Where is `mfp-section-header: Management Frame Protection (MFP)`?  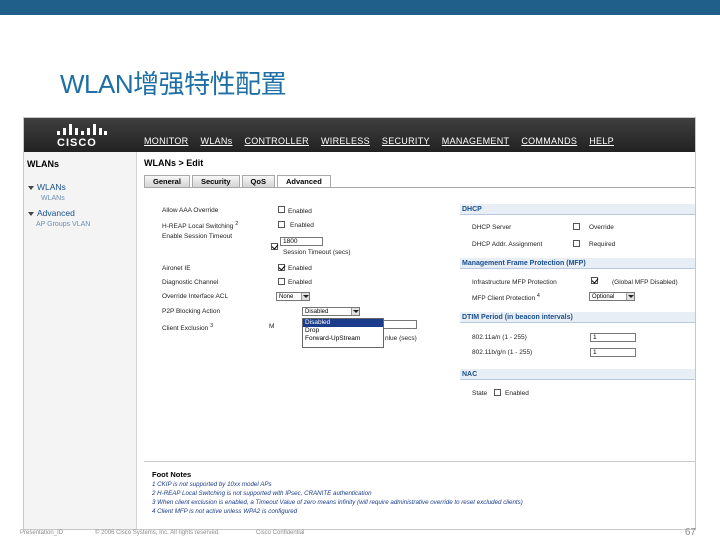 mfp-section-header: Management Frame Protection (MFP) is located at coordinates (577, 263).